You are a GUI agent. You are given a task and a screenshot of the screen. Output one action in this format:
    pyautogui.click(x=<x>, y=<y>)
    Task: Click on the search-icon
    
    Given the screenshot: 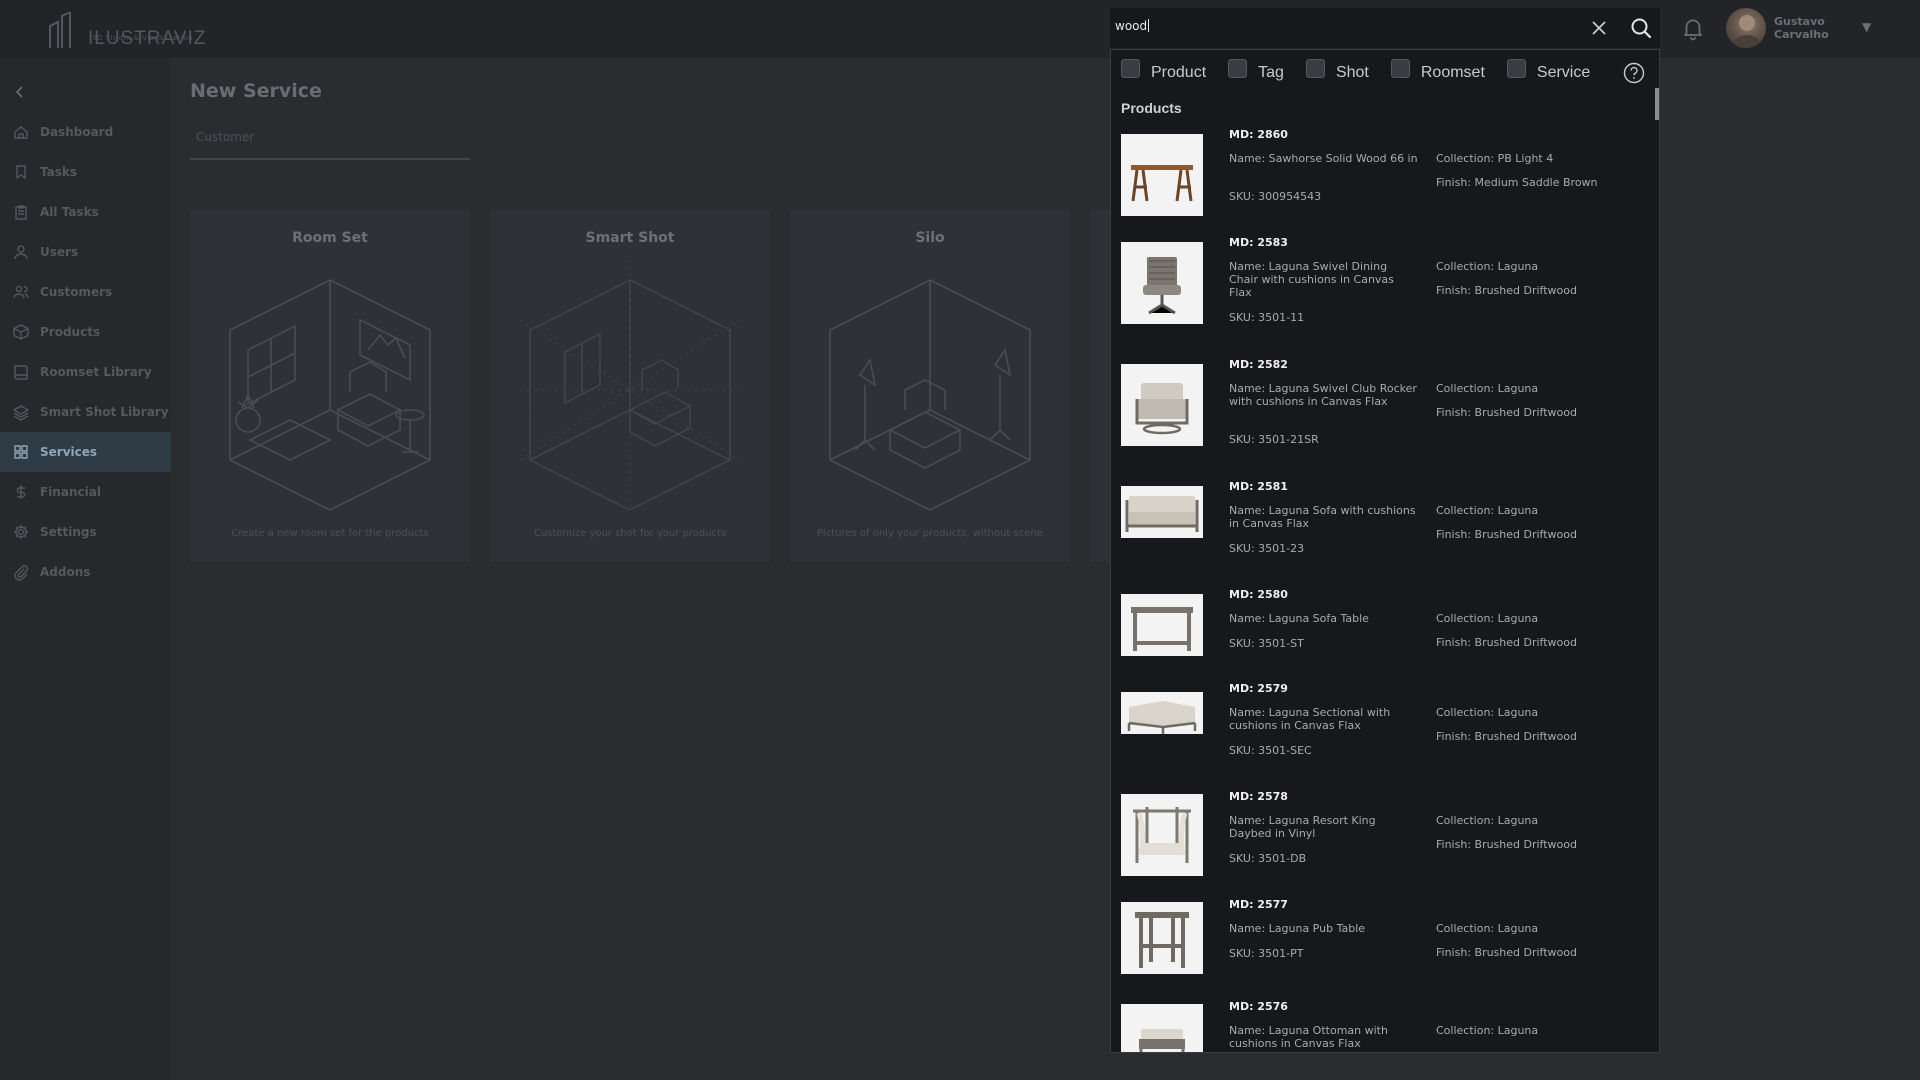 What is the action you would take?
    pyautogui.click(x=1641, y=28)
    